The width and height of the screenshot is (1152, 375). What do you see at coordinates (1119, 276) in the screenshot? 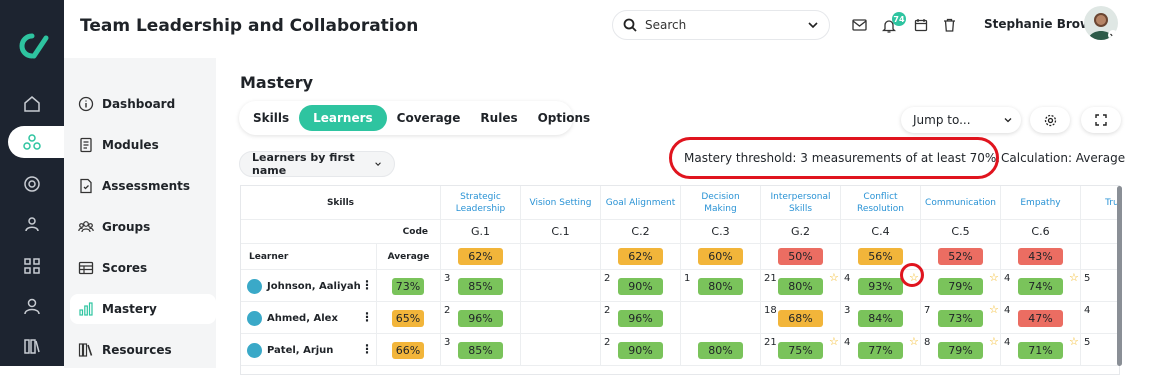
I see `scrollbar` at bounding box center [1119, 276].